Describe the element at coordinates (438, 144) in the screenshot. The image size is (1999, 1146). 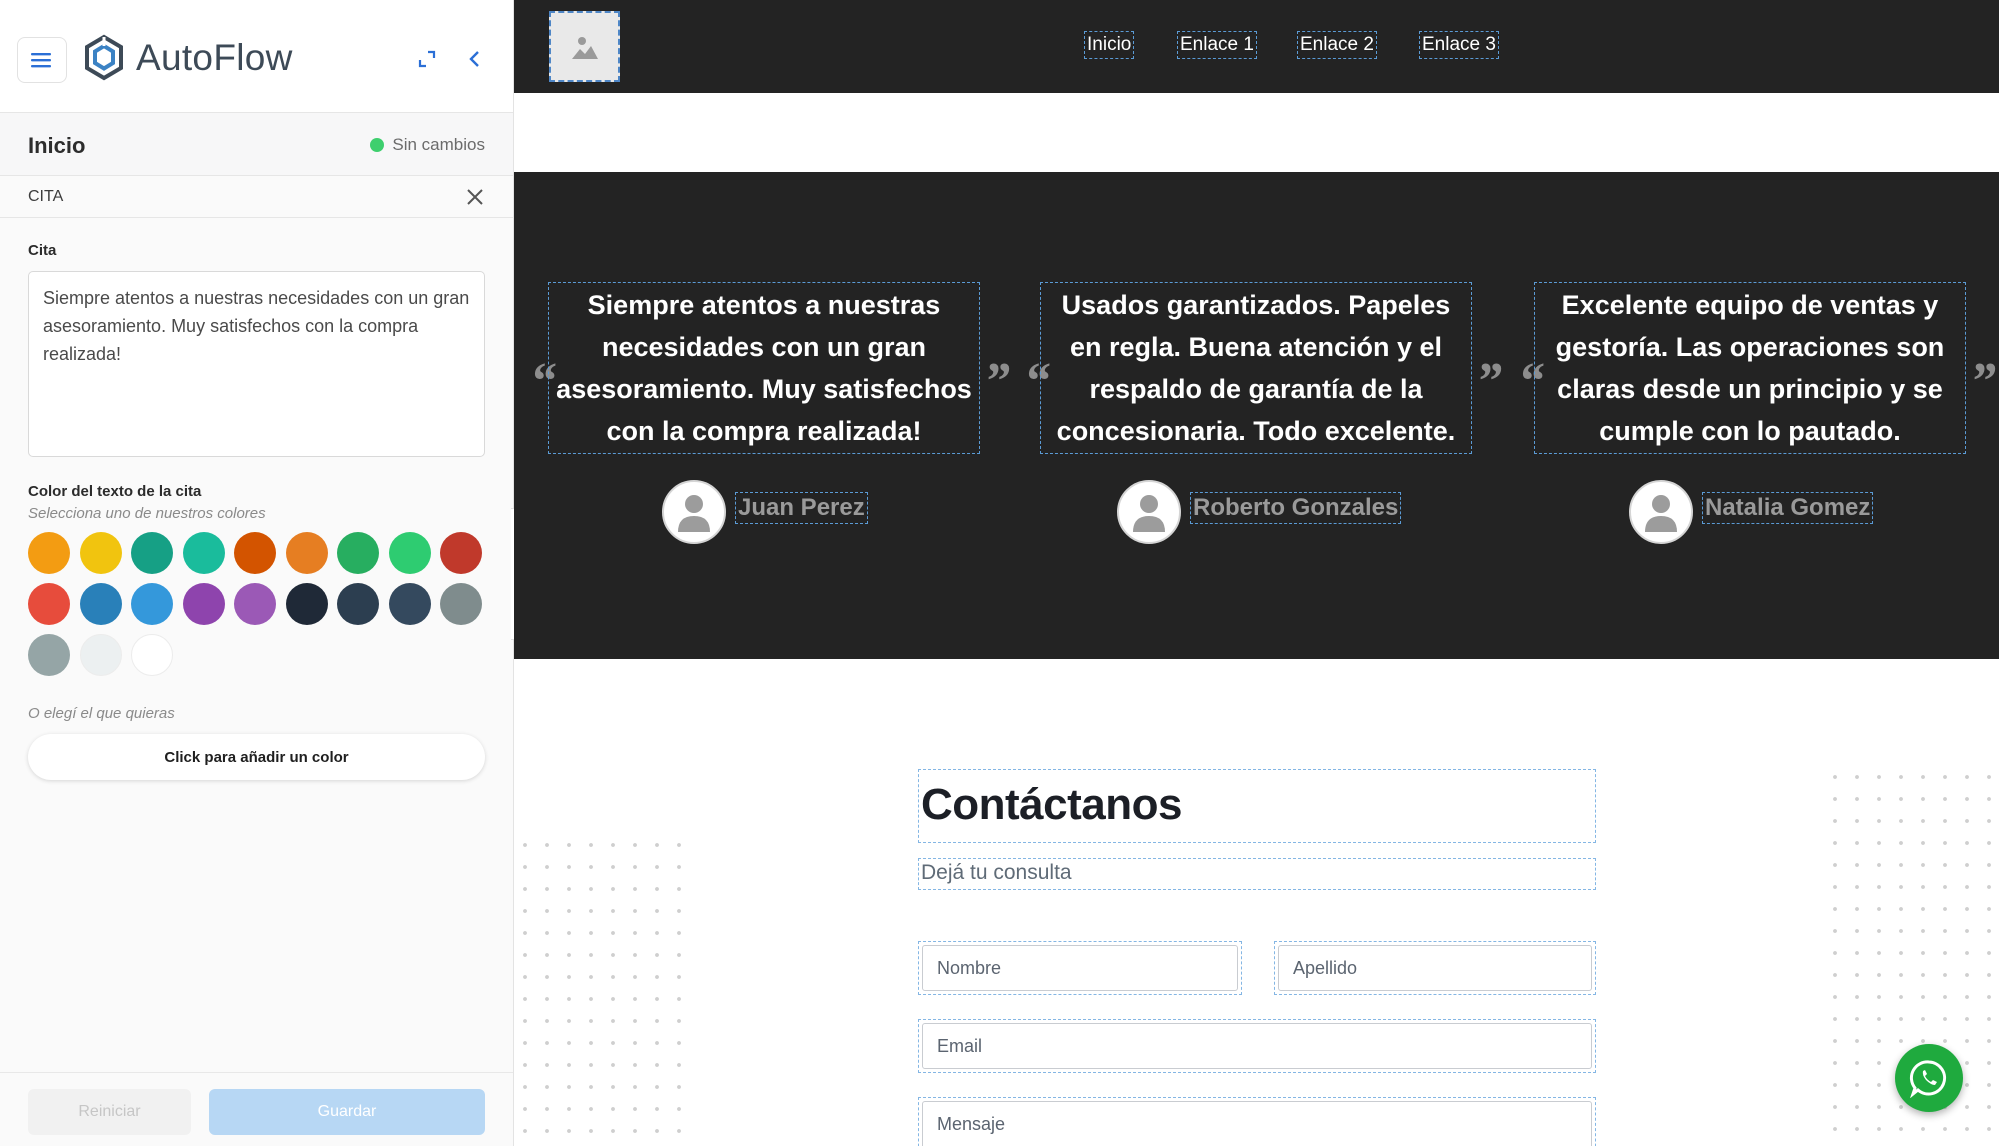
I see `status-text: Sin cambios` at that location.